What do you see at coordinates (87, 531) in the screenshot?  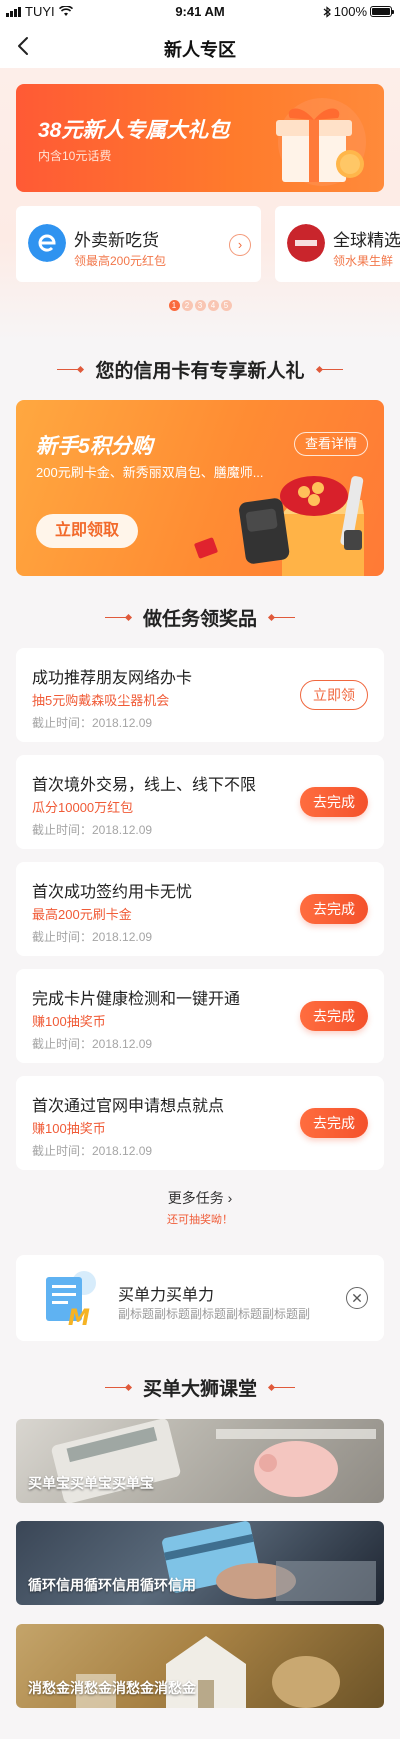 I see `claim-now-button: 立即领取` at bounding box center [87, 531].